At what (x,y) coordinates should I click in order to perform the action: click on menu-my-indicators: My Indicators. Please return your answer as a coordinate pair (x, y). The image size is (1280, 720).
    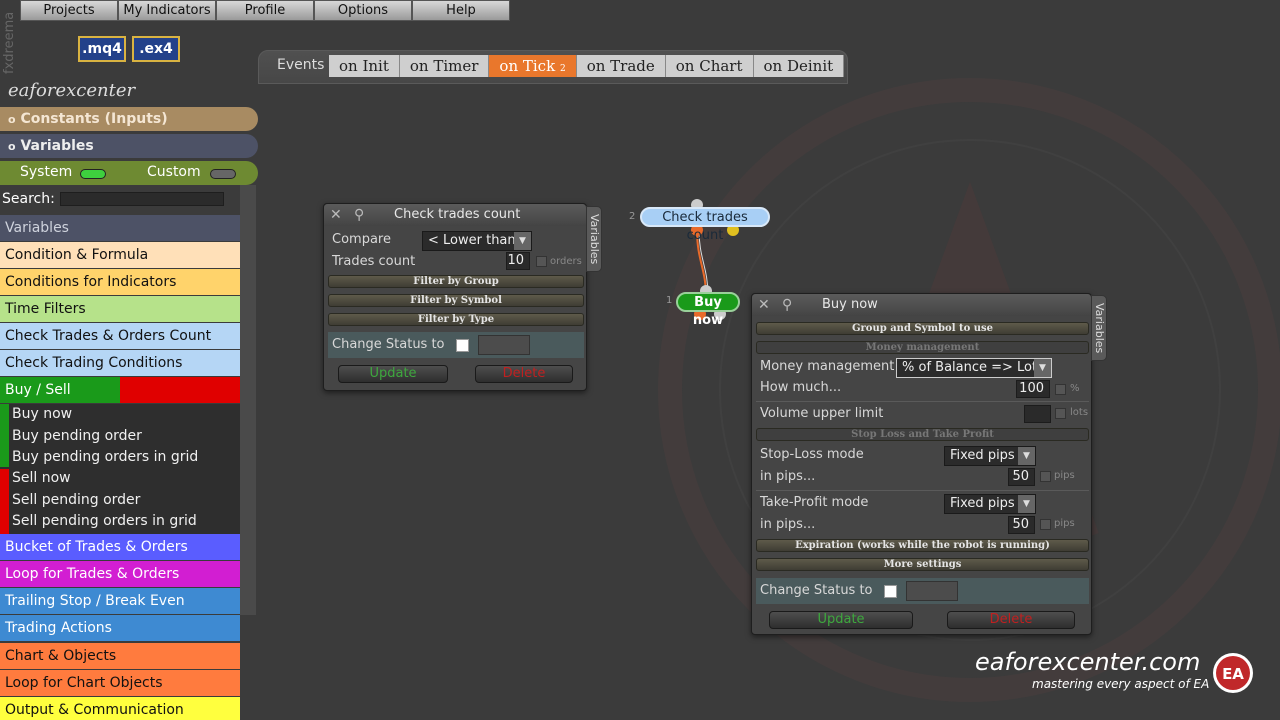
    Looking at the image, I should click on (167, 10).